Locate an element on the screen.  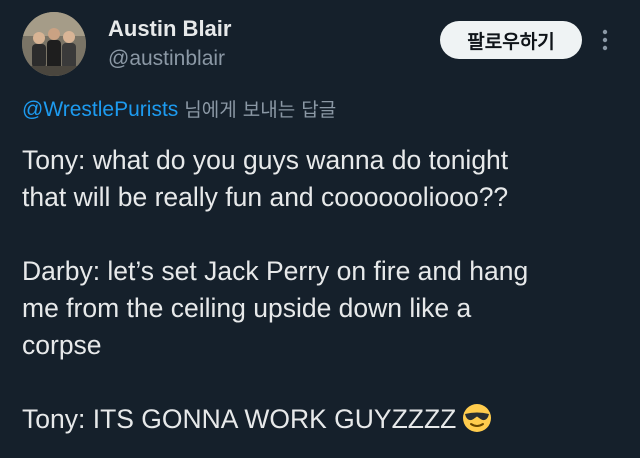
tweet-line: Tony: what do you guys wanna do tonight is located at coordinates (265, 160).